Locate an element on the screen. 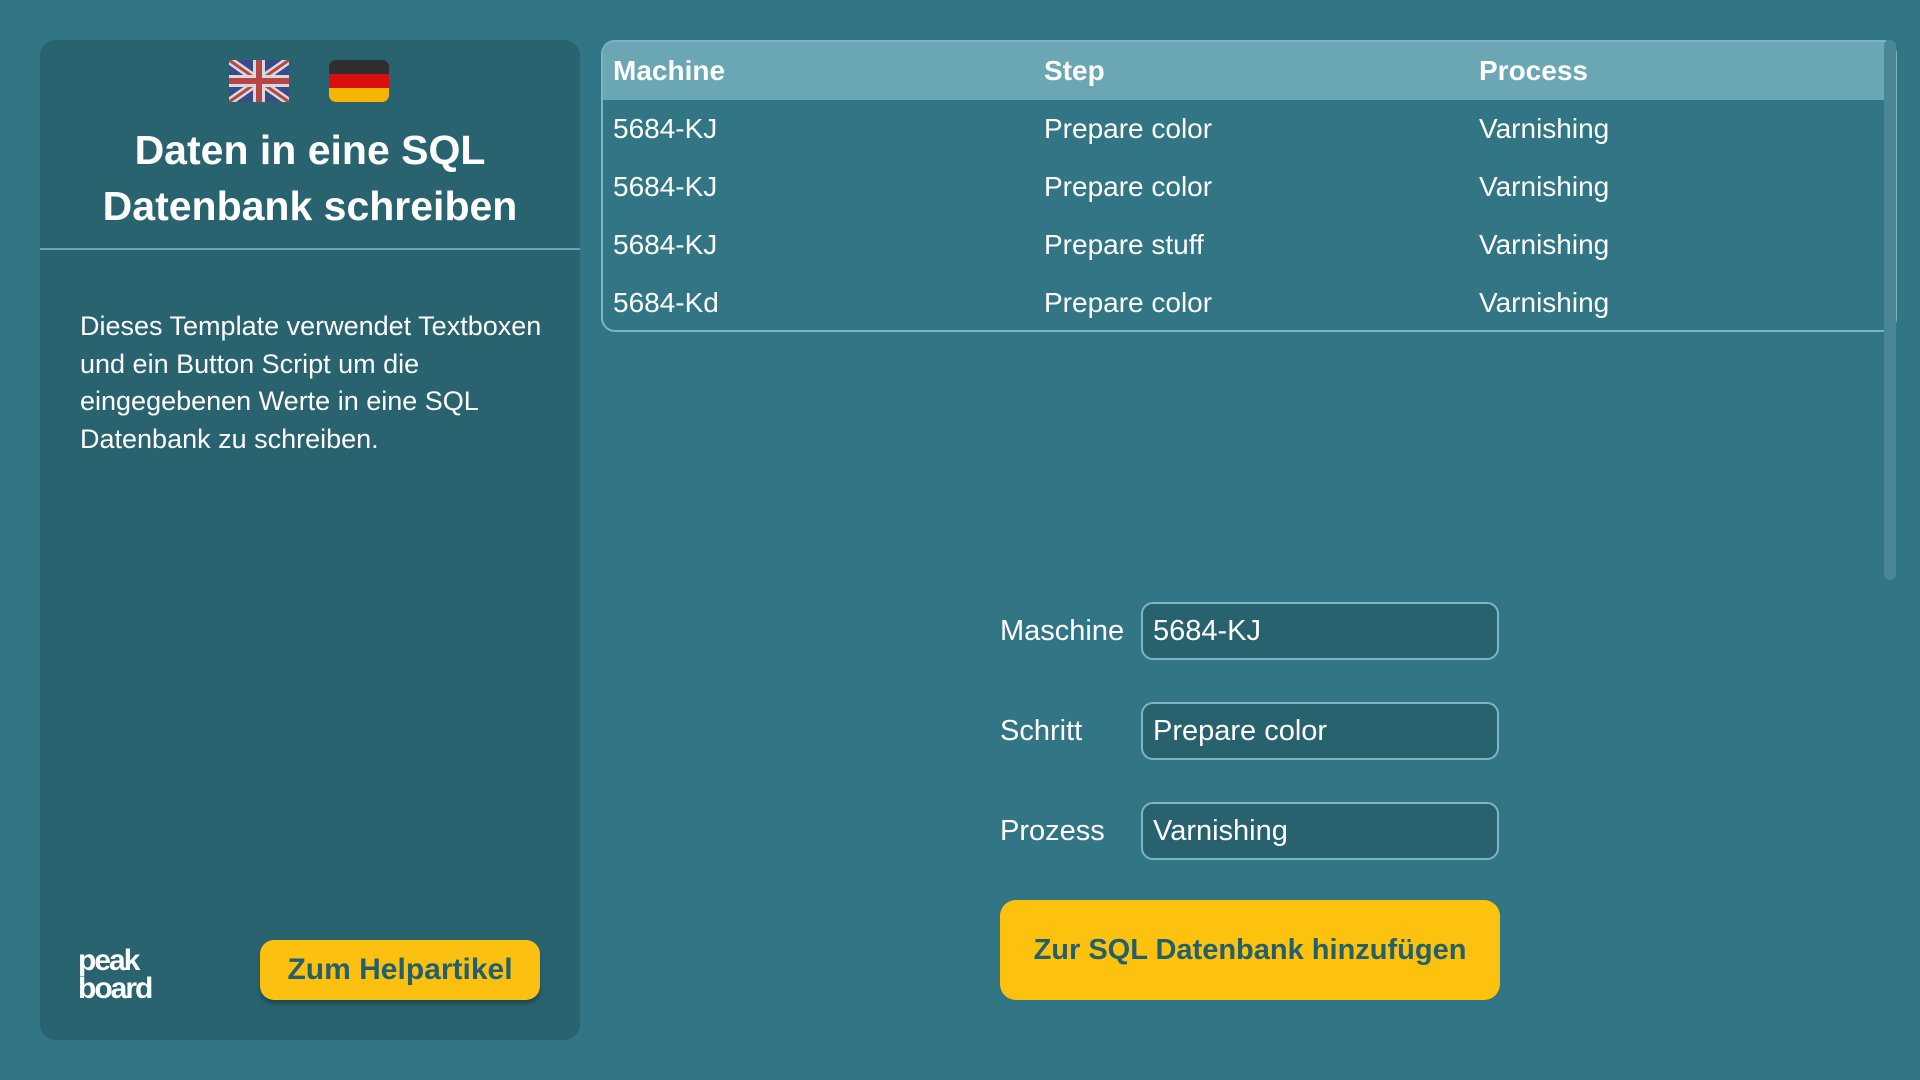 The image size is (1920, 1080). cell-machine: 5684-Kd is located at coordinates (666, 302).